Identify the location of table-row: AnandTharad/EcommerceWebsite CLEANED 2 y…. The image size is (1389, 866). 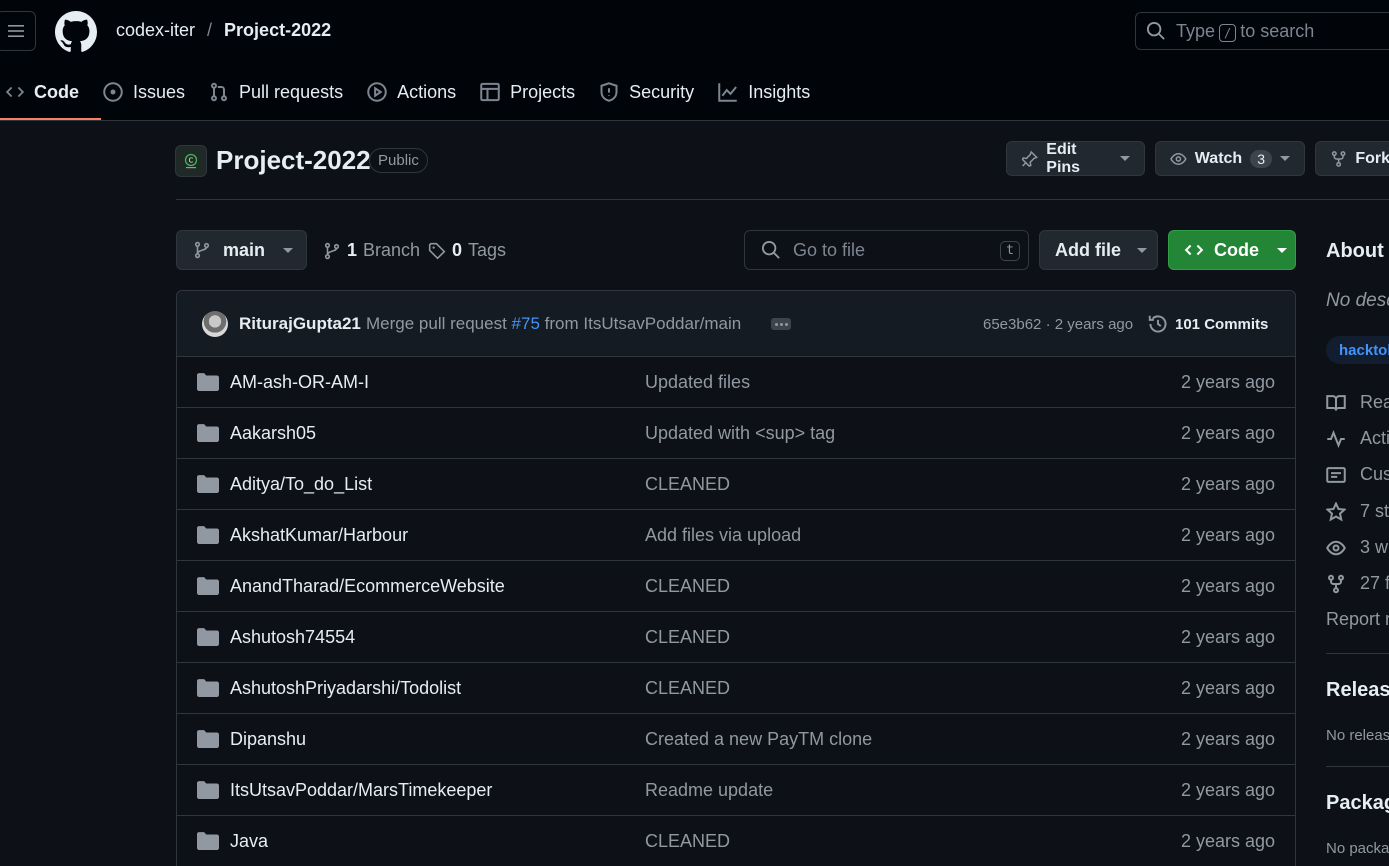
(736, 586).